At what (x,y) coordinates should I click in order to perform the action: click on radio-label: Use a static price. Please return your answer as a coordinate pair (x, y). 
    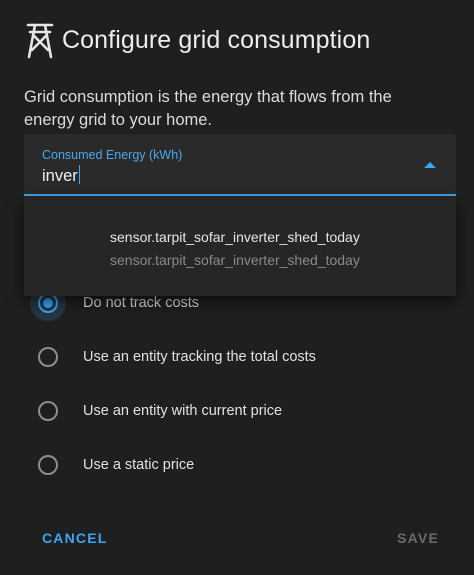
    Looking at the image, I should click on (139, 465).